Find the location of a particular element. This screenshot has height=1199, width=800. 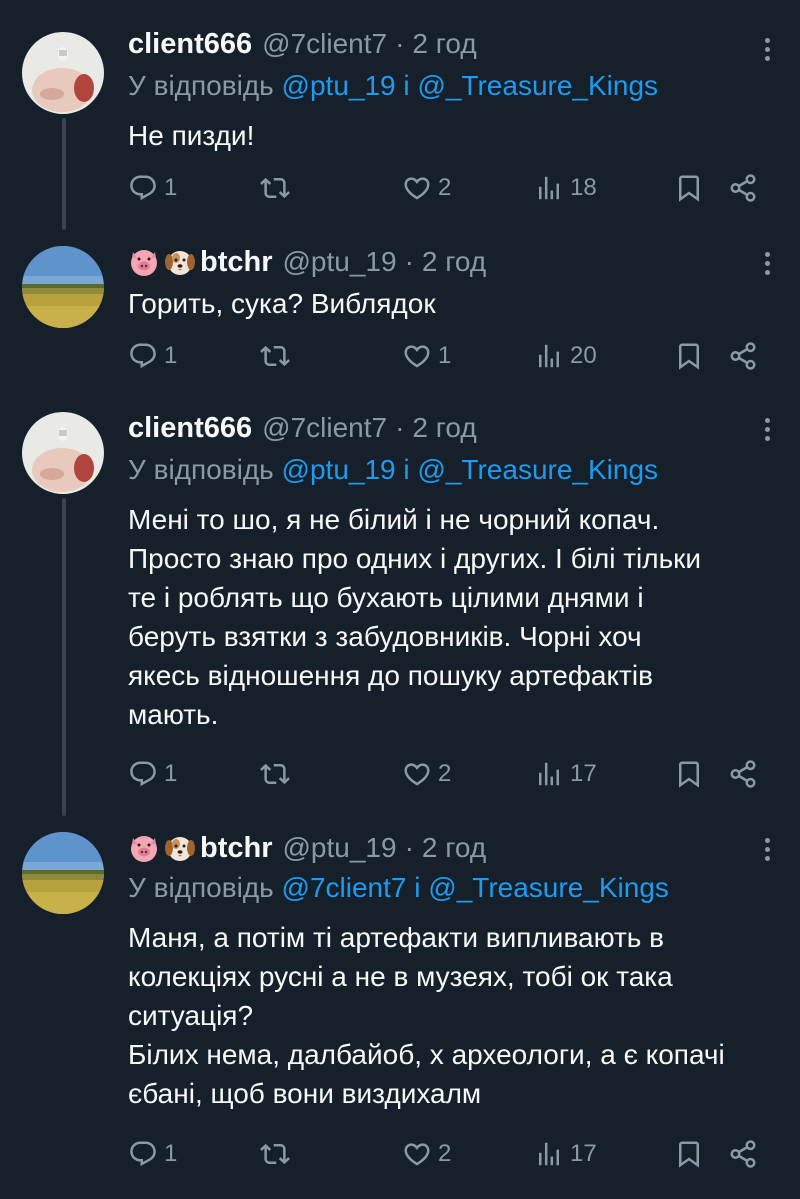

action-bar: 1 2 17 is located at coordinates (453, 1154).